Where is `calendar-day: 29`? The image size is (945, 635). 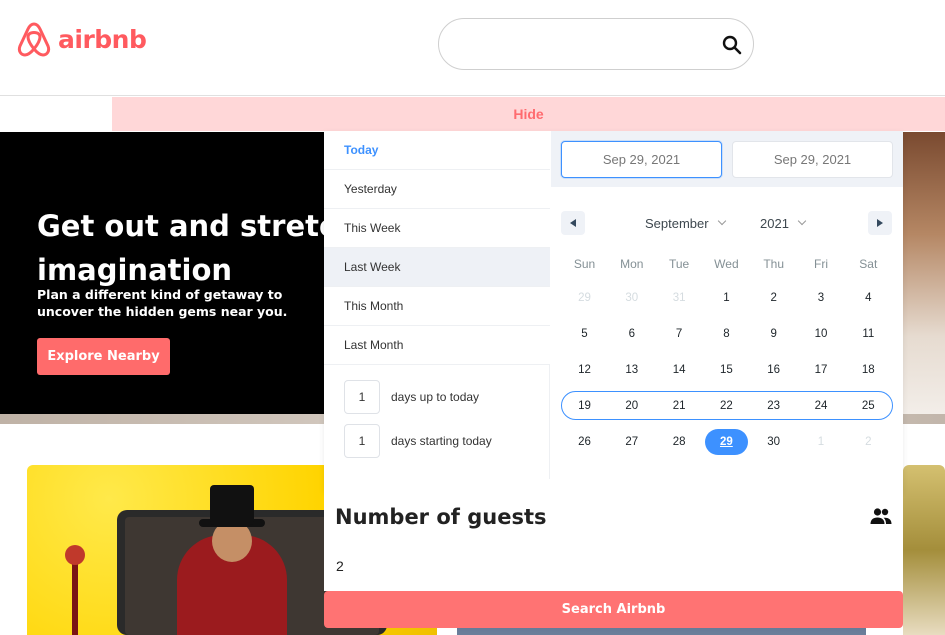 calendar-day: 29 is located at coordinates (584, 298).